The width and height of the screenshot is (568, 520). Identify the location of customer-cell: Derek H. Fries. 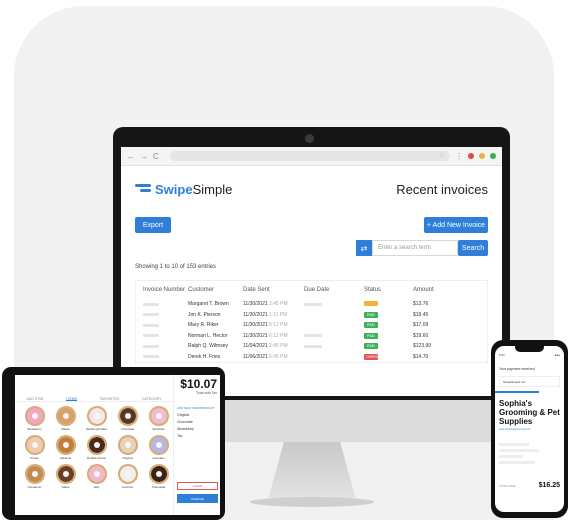
(204, 356).